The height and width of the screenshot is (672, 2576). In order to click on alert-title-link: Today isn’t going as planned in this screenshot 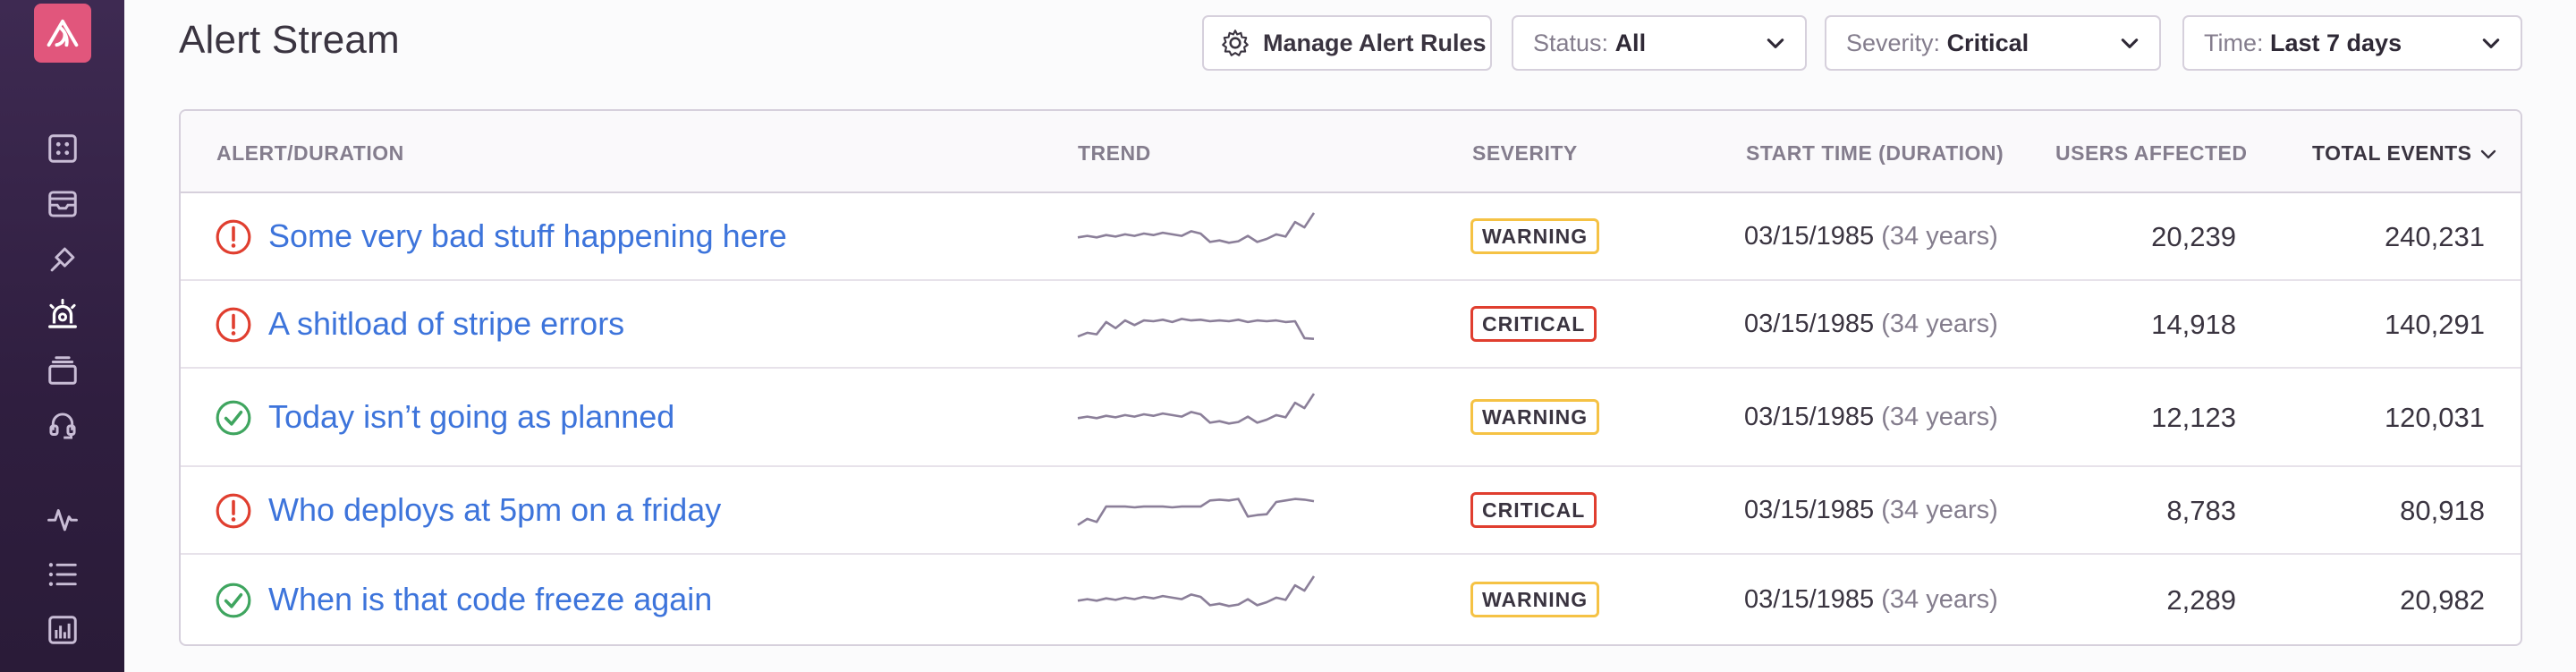, I will do `click(471, 417)`.